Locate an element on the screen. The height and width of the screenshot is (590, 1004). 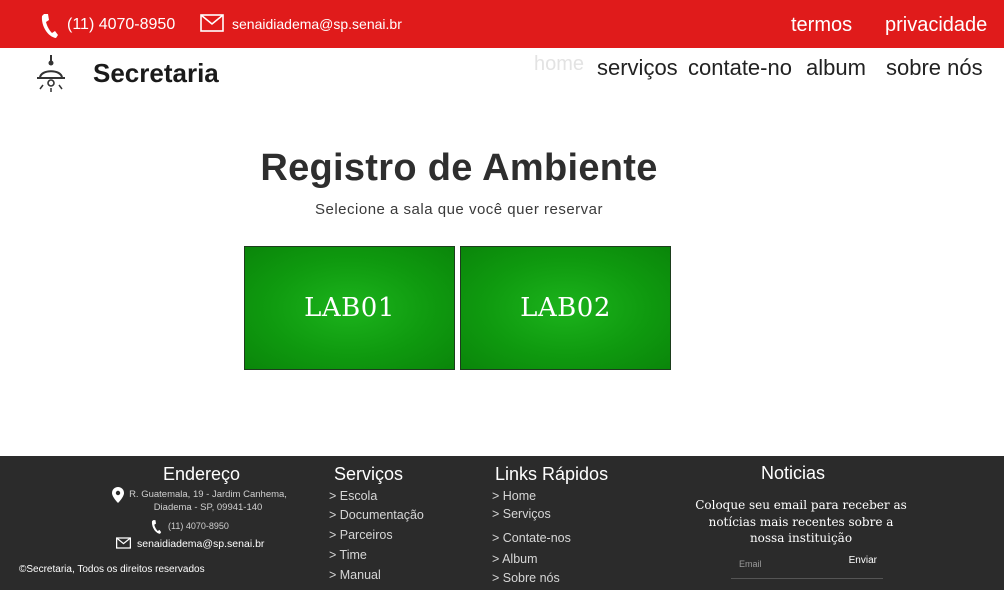
nav-home: home is located at coordinates (559, 64).